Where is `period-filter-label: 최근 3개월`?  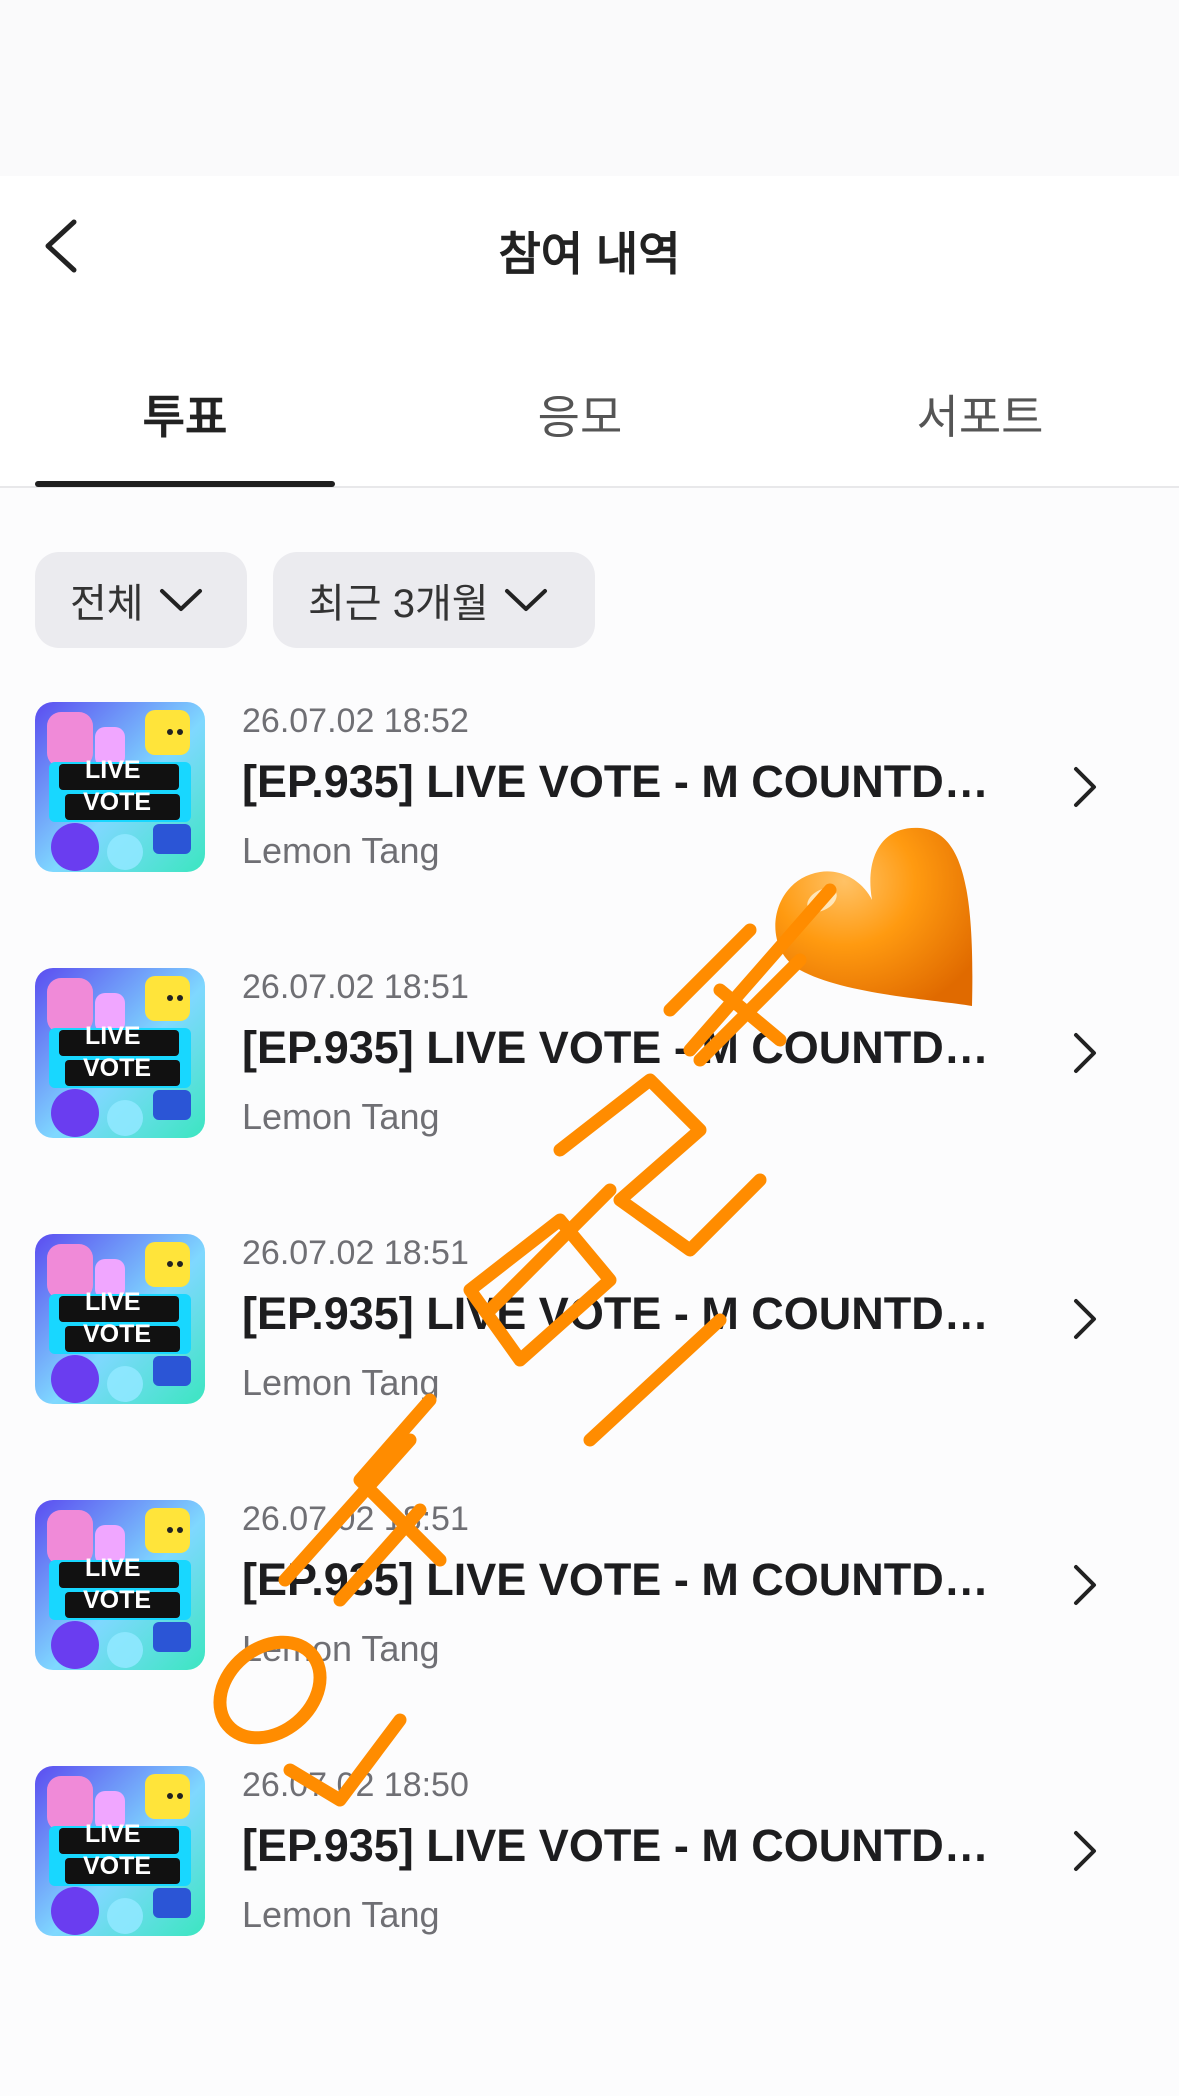 period-filter-label: 최근 3개월 is located at coordinates (398, 604).